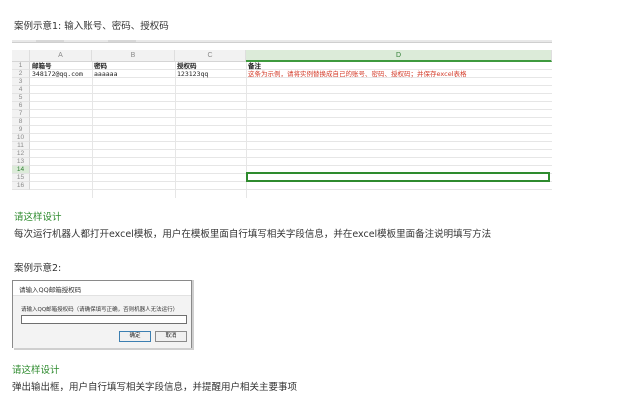 The height and width of the screenshot is (409, 640). Describe the element at coordinates (21, 186) in the screenshot. I see `row-header: 16` at that location.